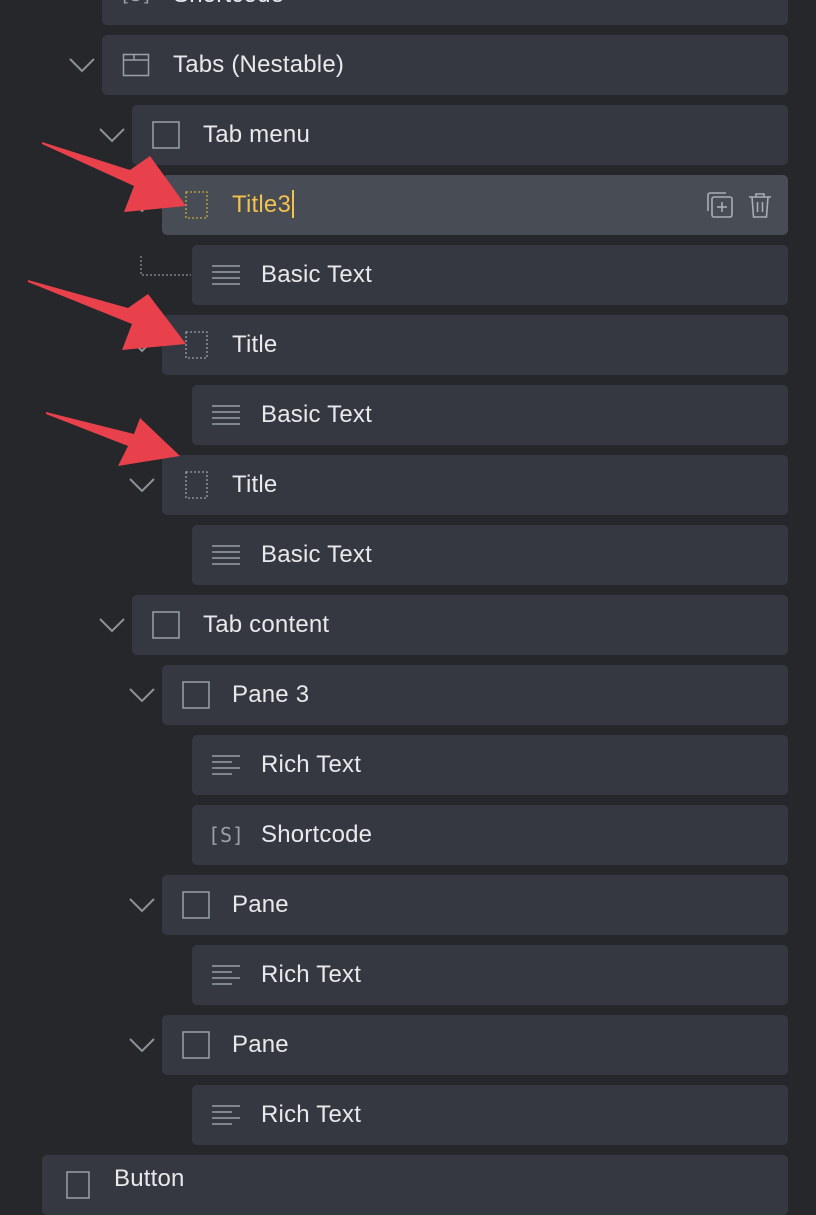 The image size is (816, 1215). I want to click on title-input-text: Title3, so click(261, 204).